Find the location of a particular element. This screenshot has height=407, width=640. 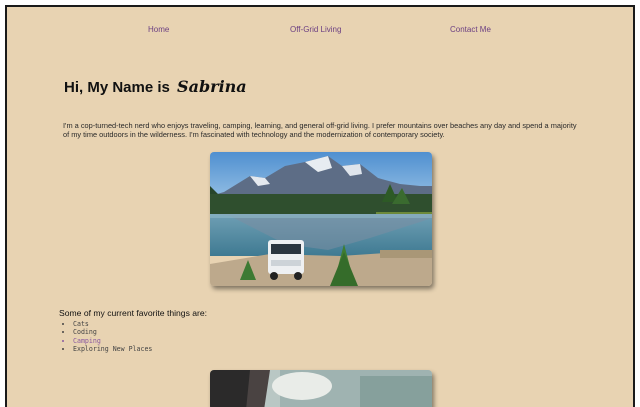

list-item: Exploring New Places is located at coordinates (112, 349).